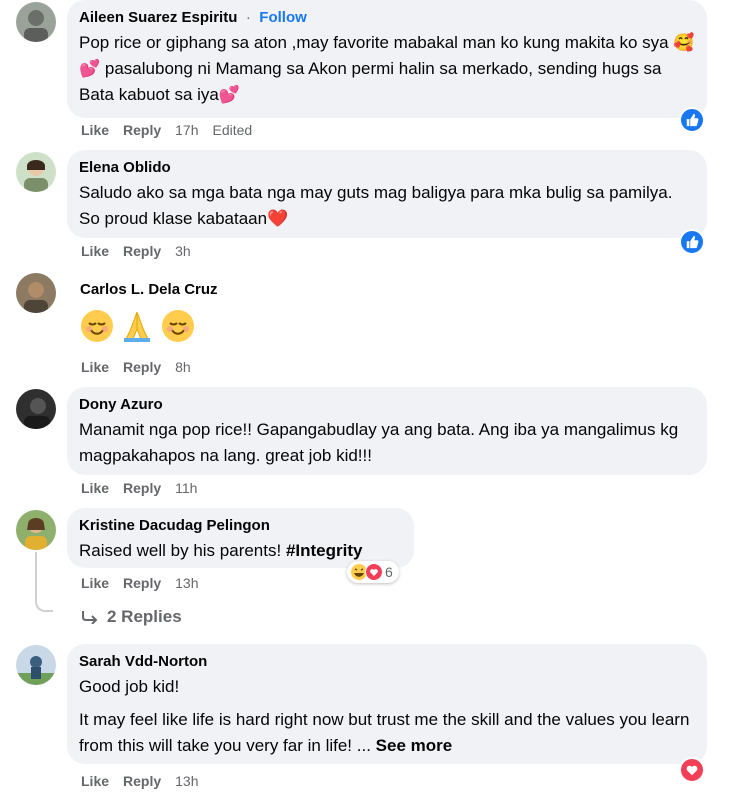 The image size is (750, 799). I want to click on praying-hands-emoji-icon, so click(137, 326).